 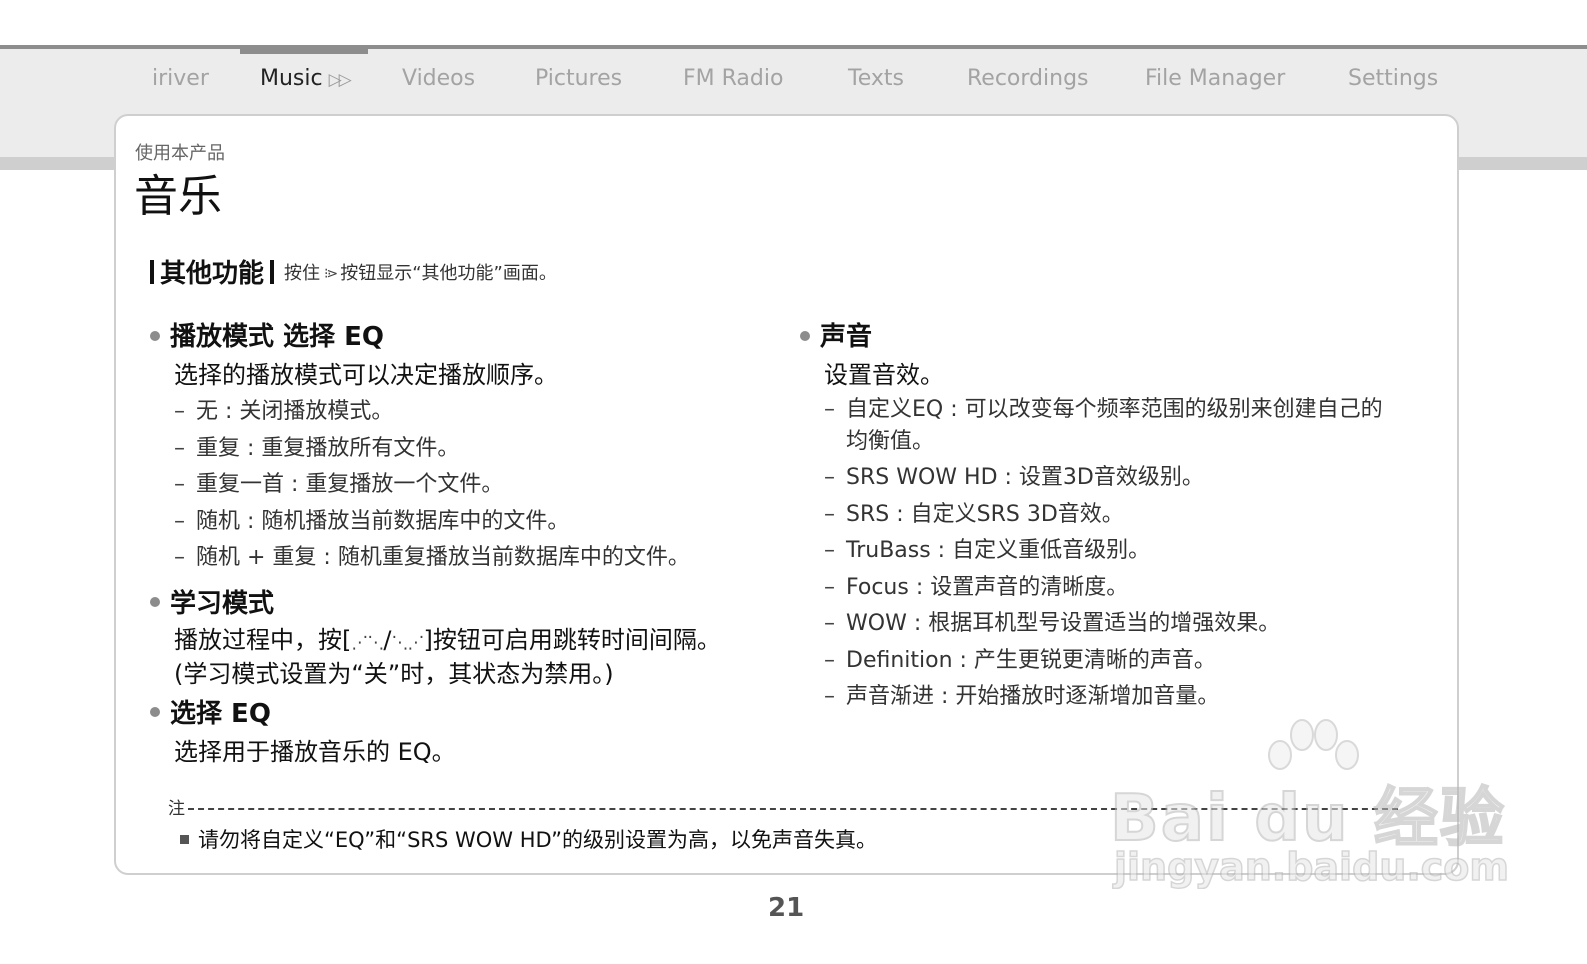 What do you see at coordinates (263, 639) in the screenshot?
I see `line-prefix: 播放过程中，按[` at bounding box center [263, 639].